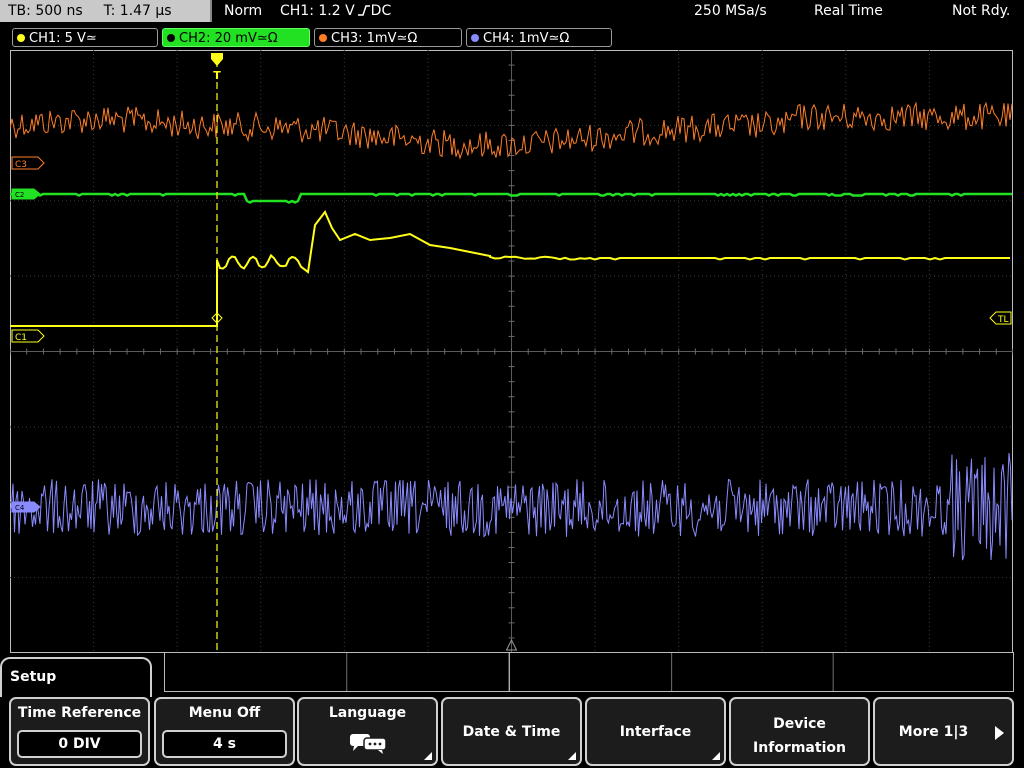  What do you see at coordinates (374, 38) in the screenshot?
I see `ch3-label: CH3: 1mV≃Ω` at bounding box center [374, 38].